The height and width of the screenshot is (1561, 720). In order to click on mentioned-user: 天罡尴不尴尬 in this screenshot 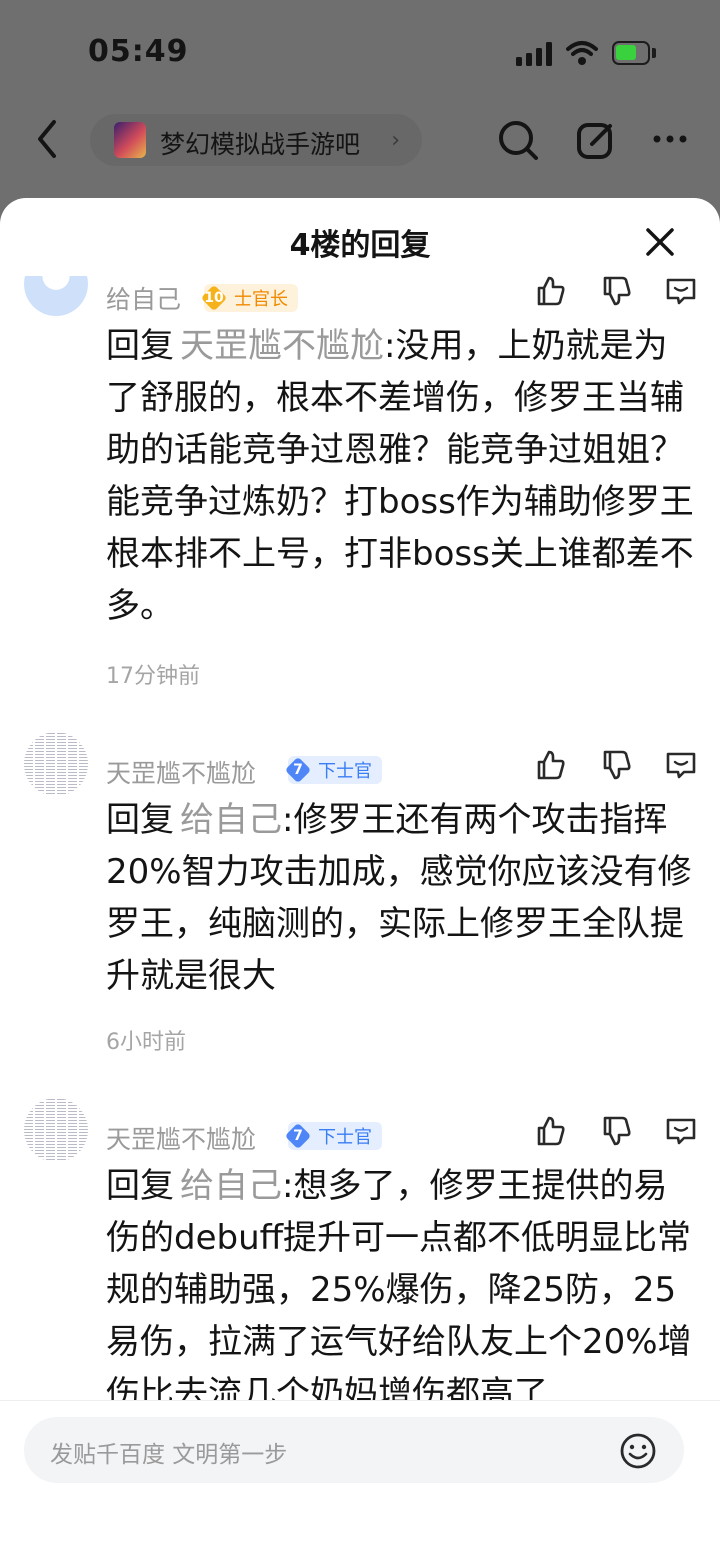, I will do `click(282, 346)`.